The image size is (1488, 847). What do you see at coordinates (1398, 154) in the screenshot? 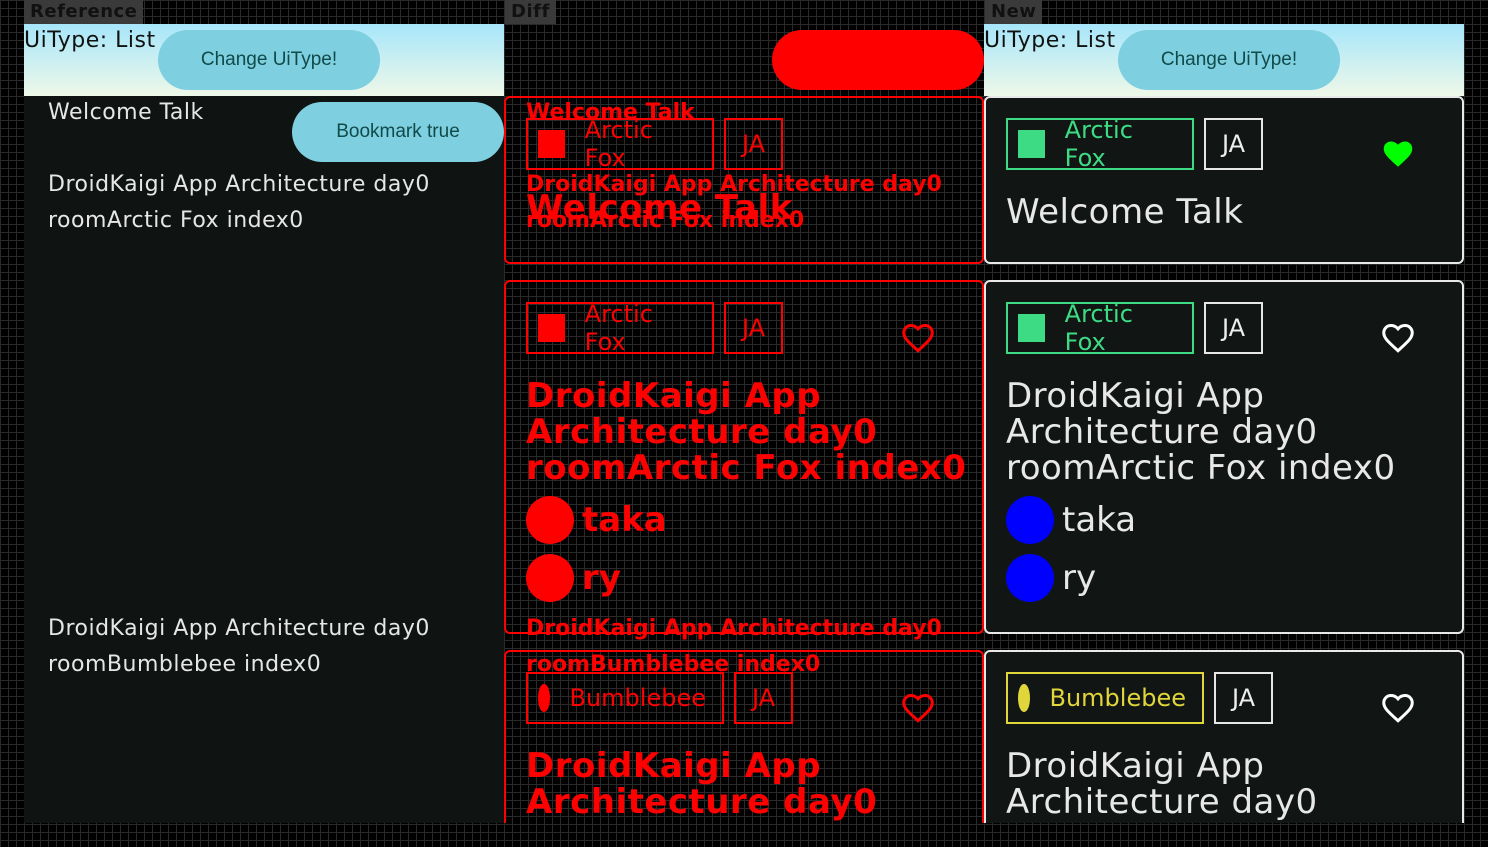
I see `heart-filled-icon` at bounding box center [1398, 154].